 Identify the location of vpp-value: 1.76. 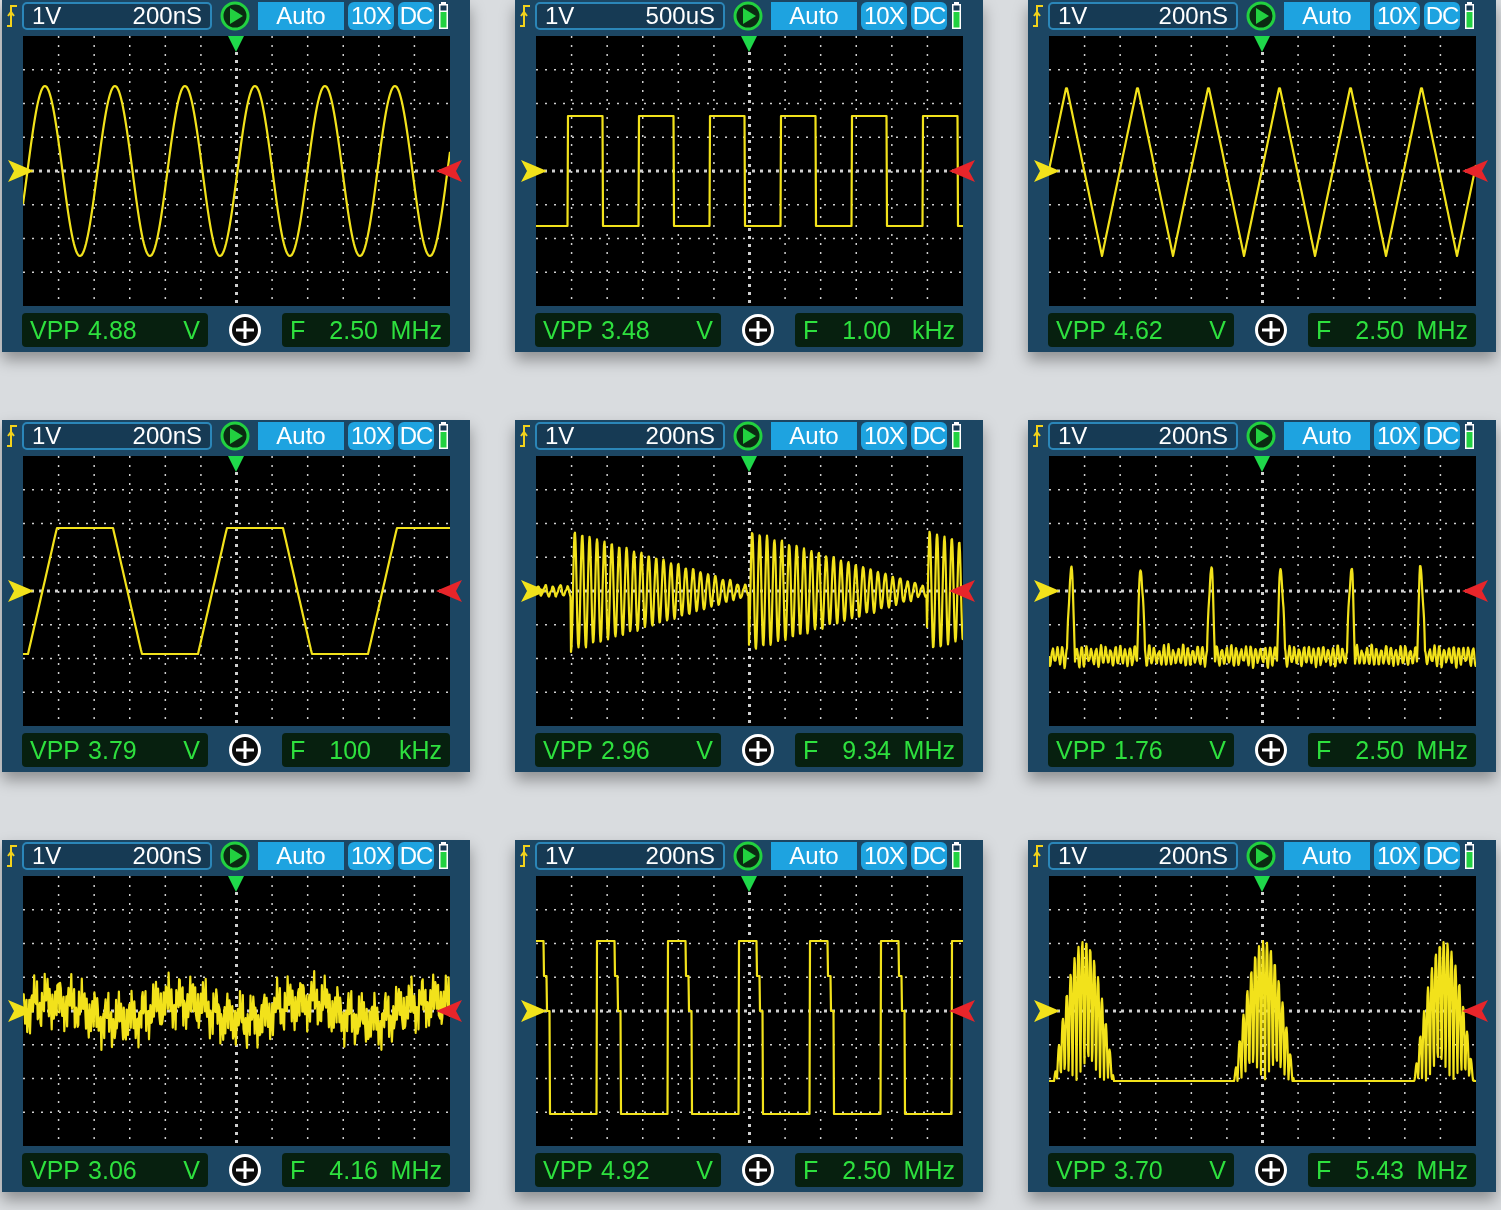
(1138, 750).